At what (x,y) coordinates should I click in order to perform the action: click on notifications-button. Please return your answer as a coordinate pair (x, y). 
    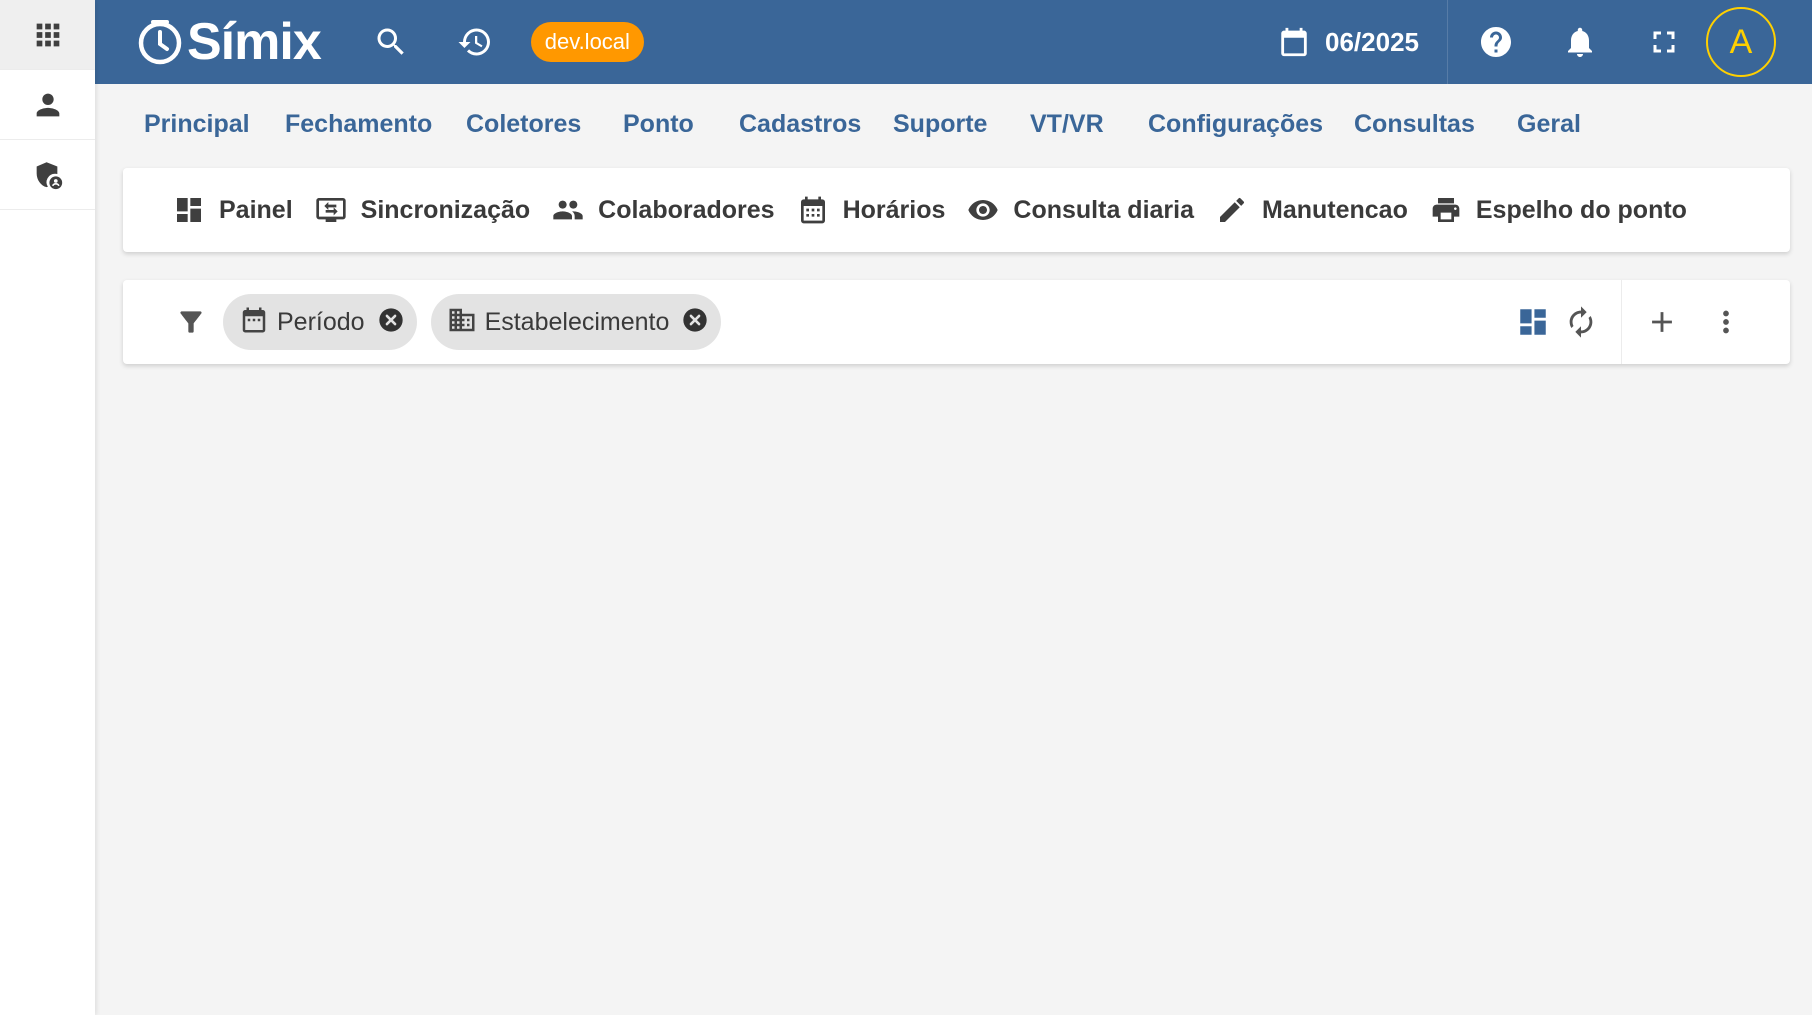
    Looking at the image, I should click on (1580, 42).